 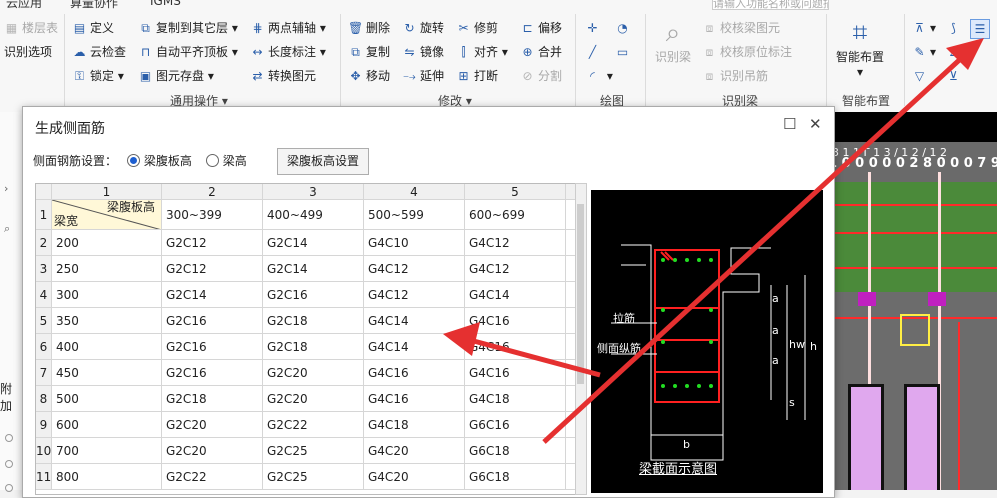 I want to click on beam-tool-1-button: ⊼ ▾, so click(x=924, y=28).